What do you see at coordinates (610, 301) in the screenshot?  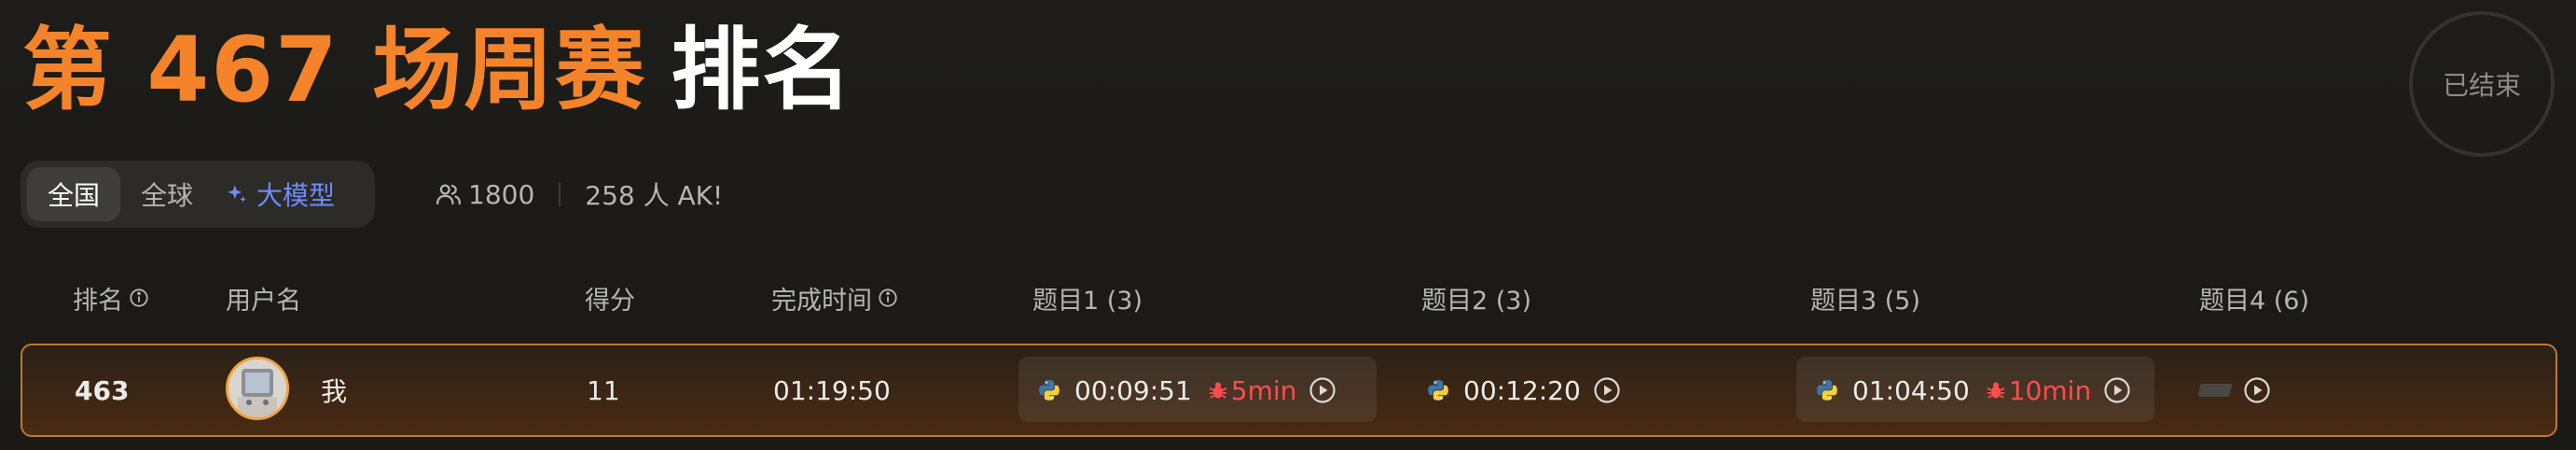 I see `column-score-label: 得分` at bounding box center [610, 301].